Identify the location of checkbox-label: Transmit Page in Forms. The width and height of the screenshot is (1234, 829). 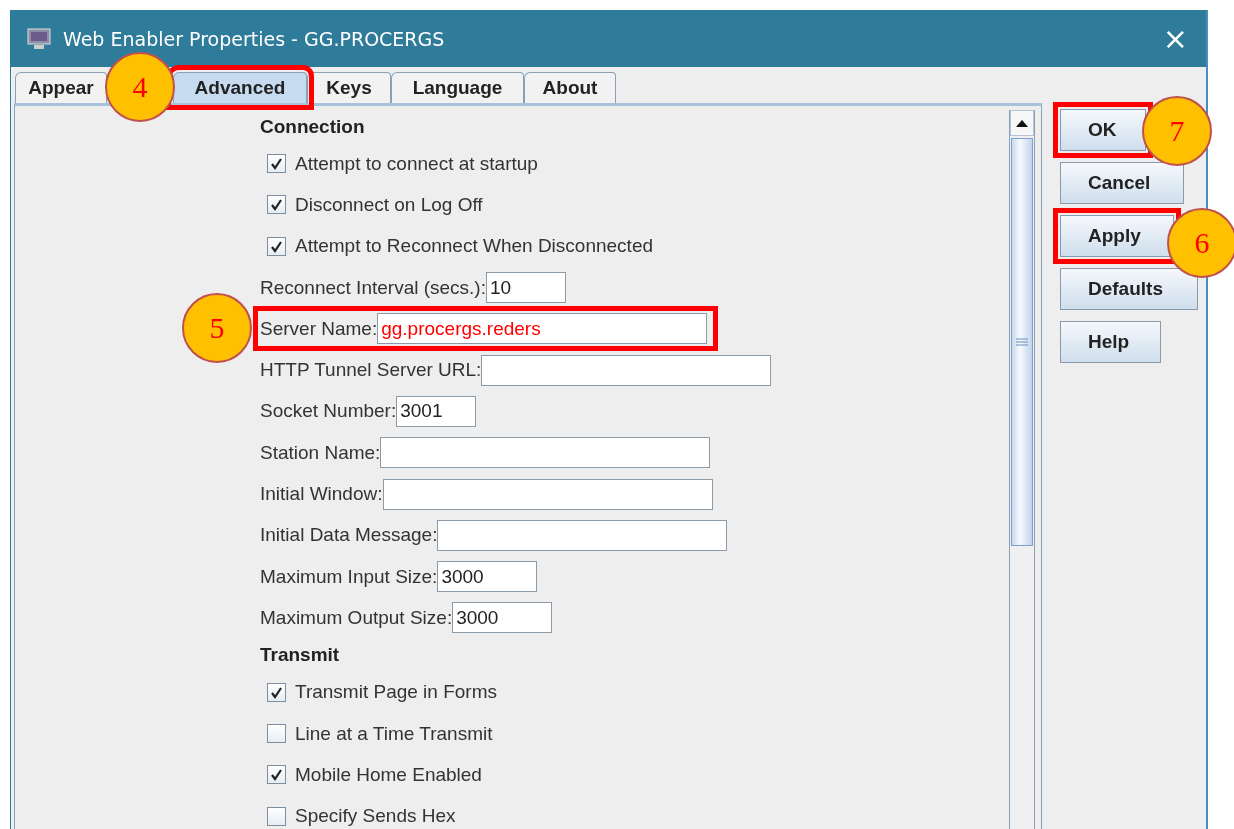
(396, 692).